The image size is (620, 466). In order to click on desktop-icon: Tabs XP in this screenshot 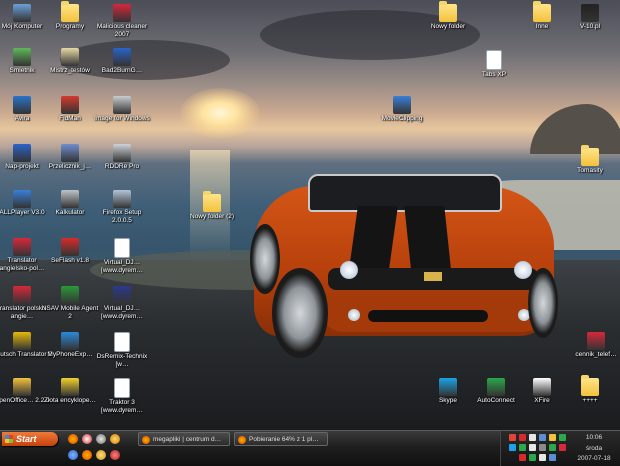, I will do `click(494, 74)`.